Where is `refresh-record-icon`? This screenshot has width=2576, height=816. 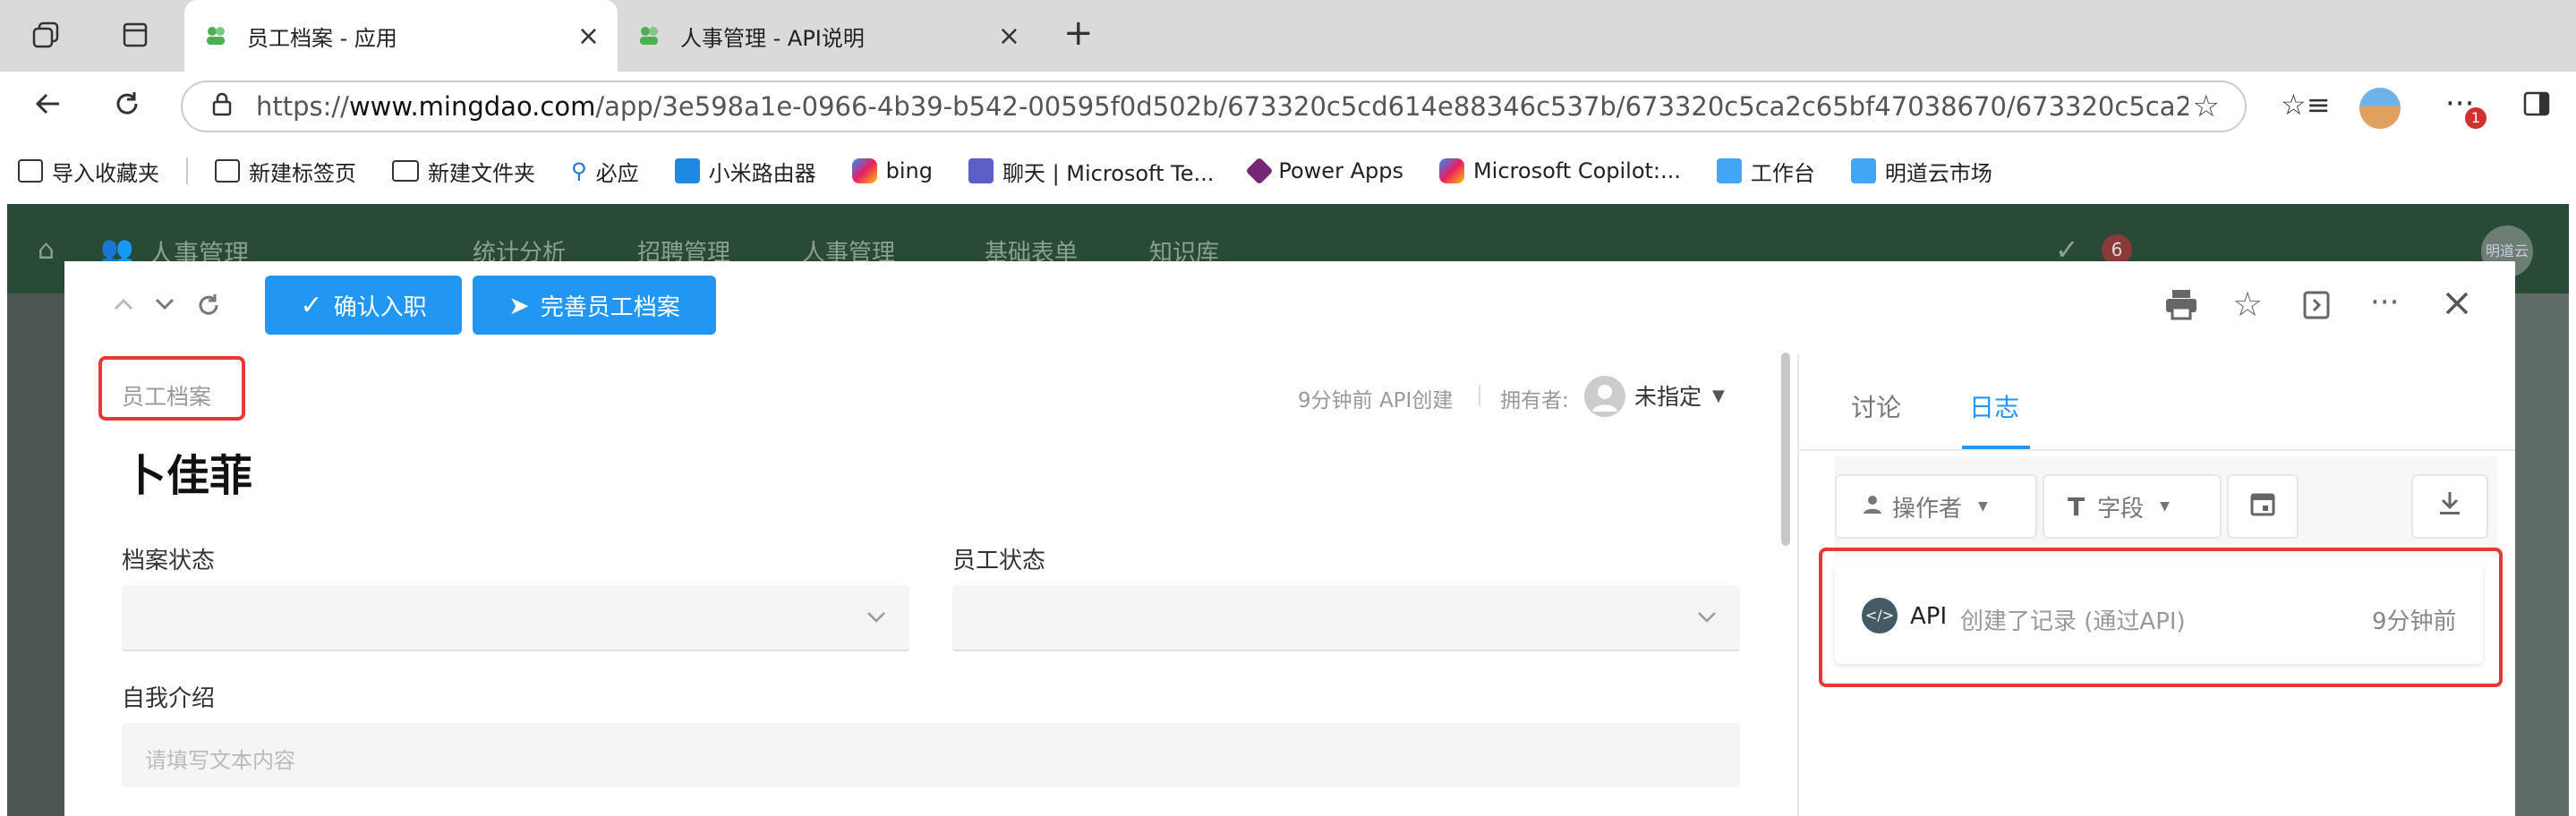
refresh-record-icon is located at coordinates (208, 307).